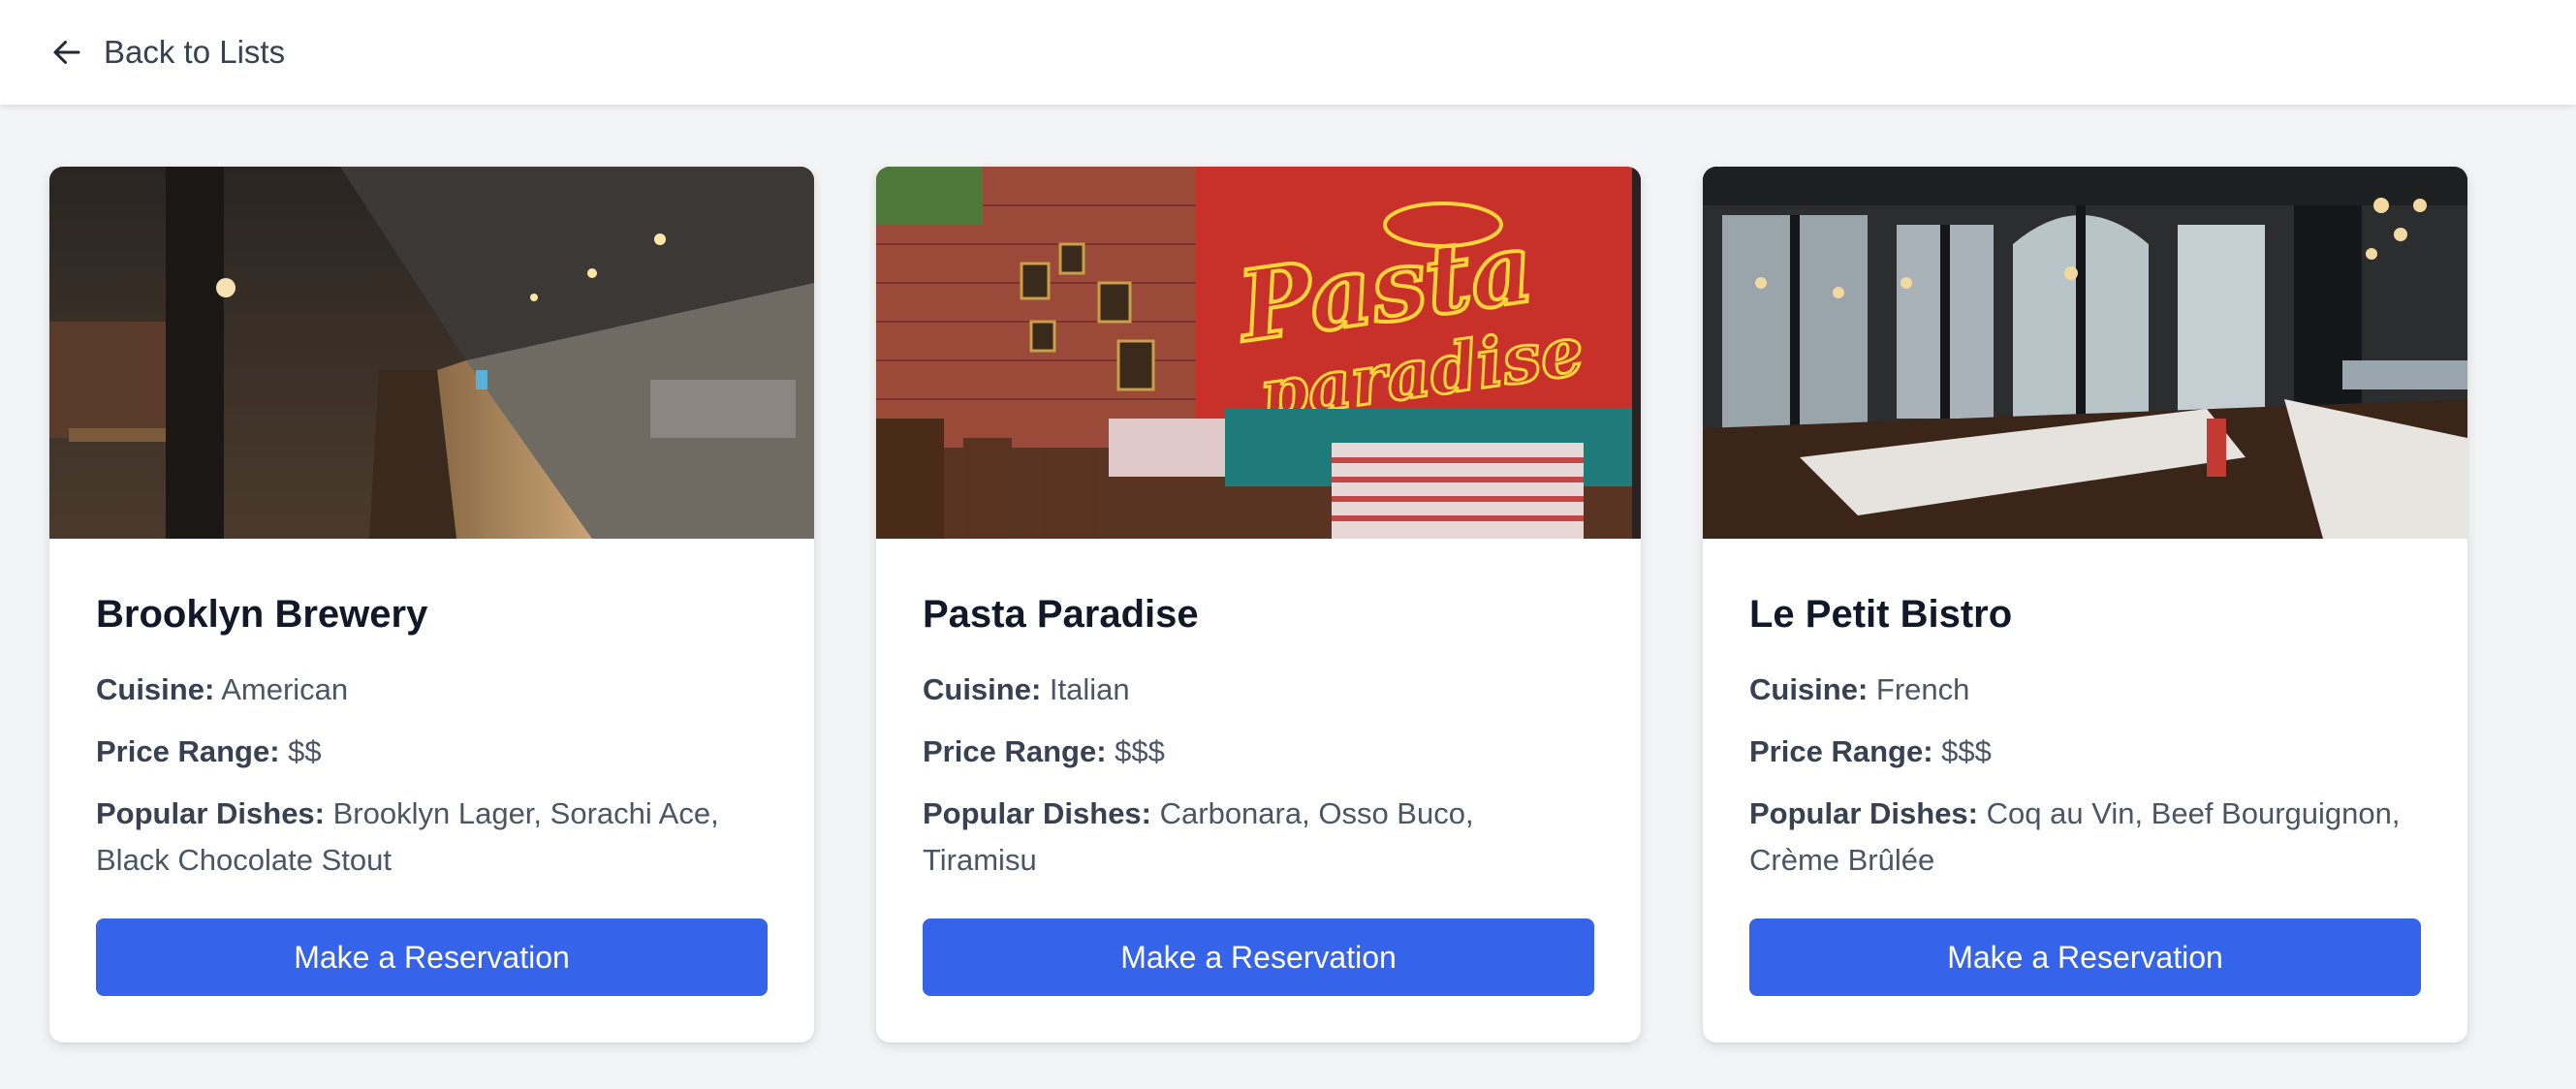 The width and height of the screenshot is (2576, 1089). Describe the element at coordinates (195, 52) in the screenshot. I see `back-label: Back to Lists` at that location.